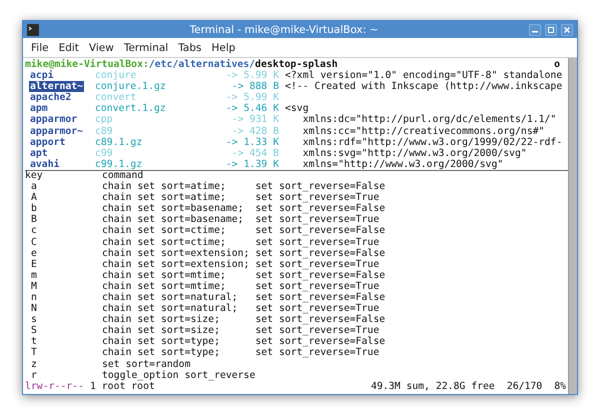 This screenshot has width=600, height=413. What do you see at coordinates (33, 242) in the screenshot?
I see `key-cell-text: C` at bounding box center [33, 242].